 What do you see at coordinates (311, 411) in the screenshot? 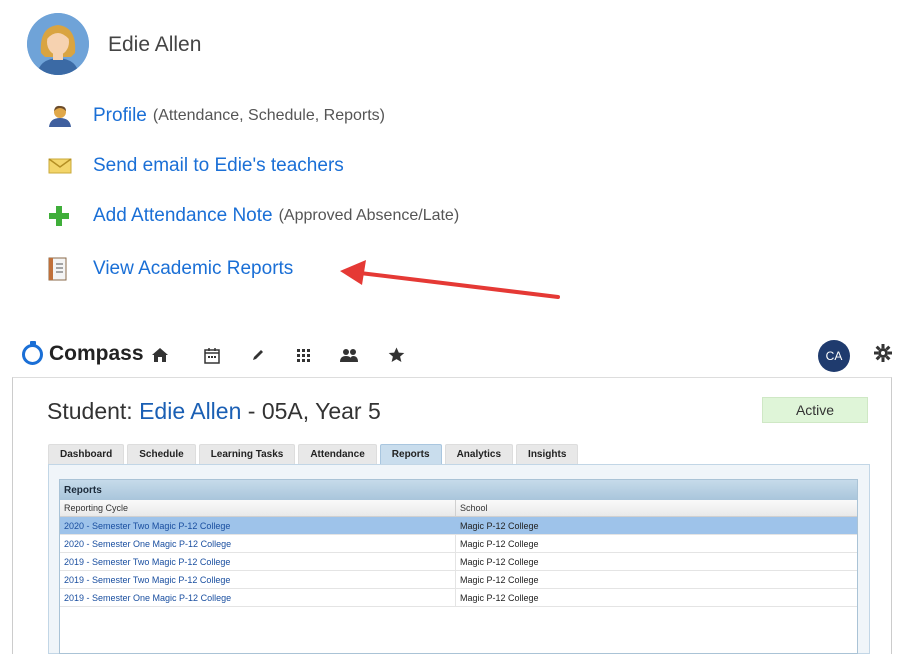
I see `page-title-suffix: - 05A, Year 5` at bounding box center [311, 411].